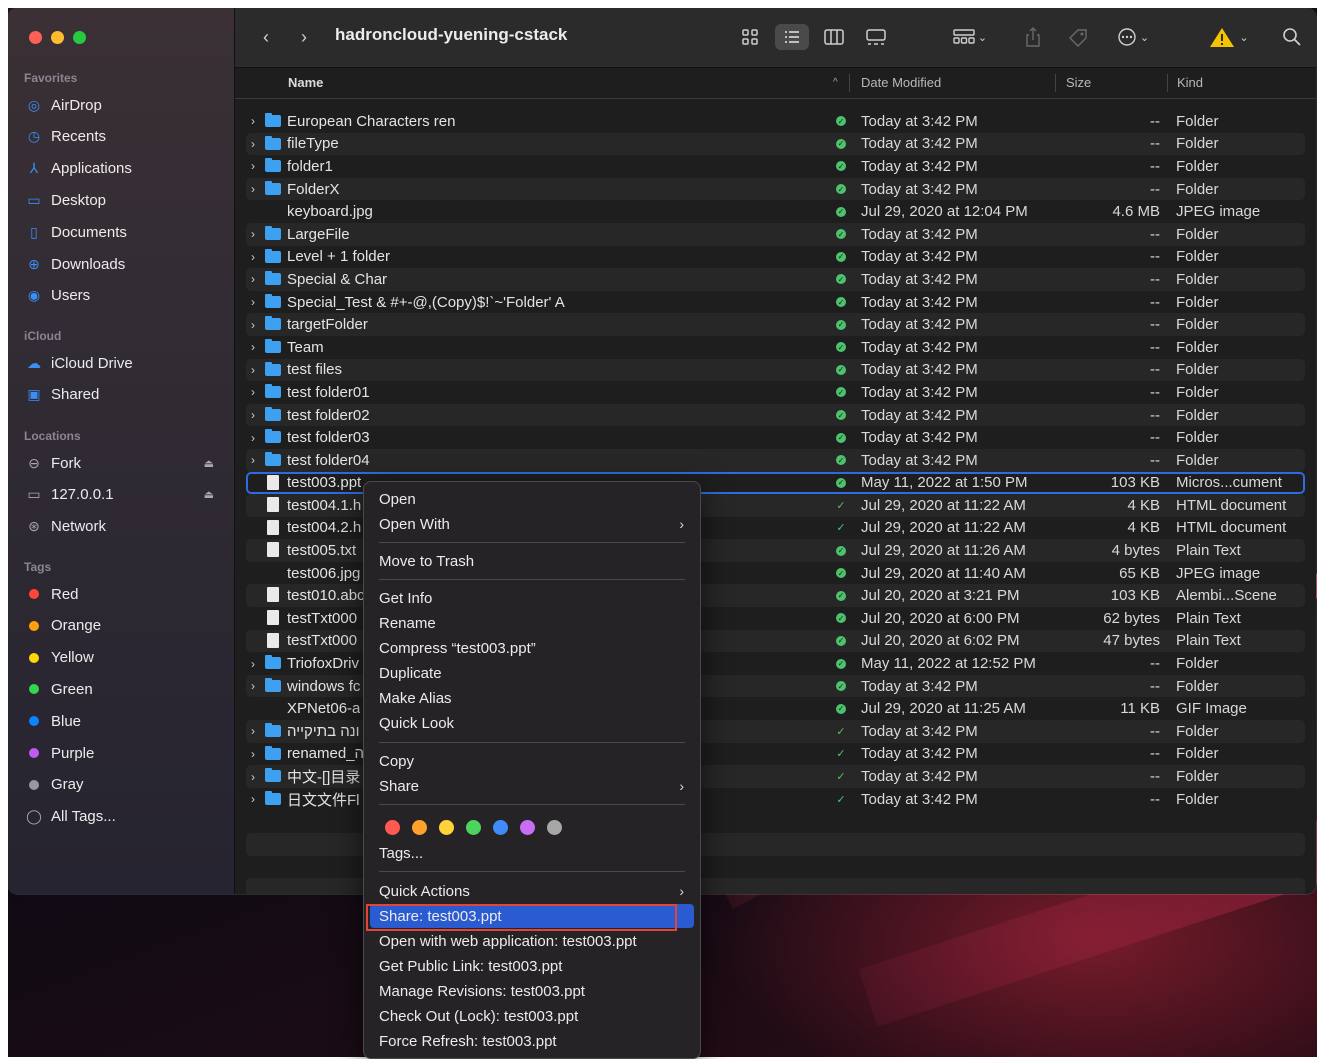 Image resolution: width=1317 pixels, height=1059 pixels. What do you see at coordinates (122, 463) in the screenshot?
I see `sidebar-item-fork: ⊖ Fork ⏏` at bounding box center [122, 463].